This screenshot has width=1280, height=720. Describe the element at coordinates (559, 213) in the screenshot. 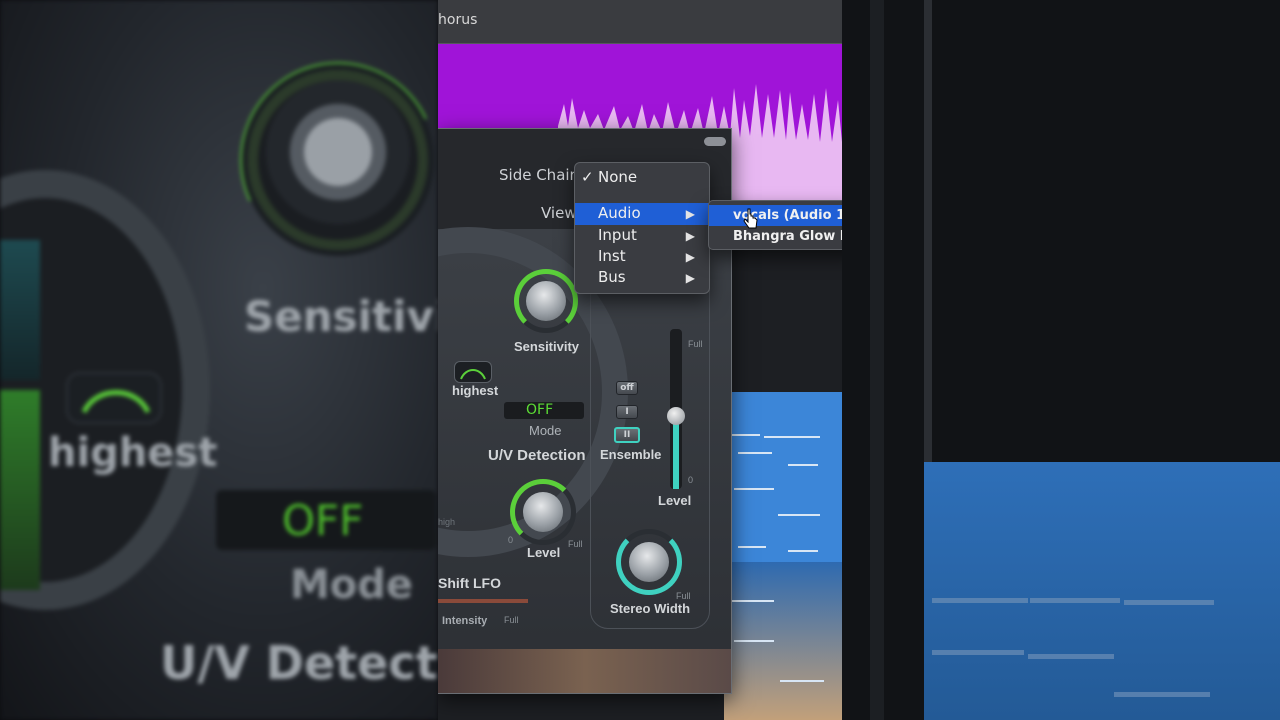

I see `view-label: View` at that location.